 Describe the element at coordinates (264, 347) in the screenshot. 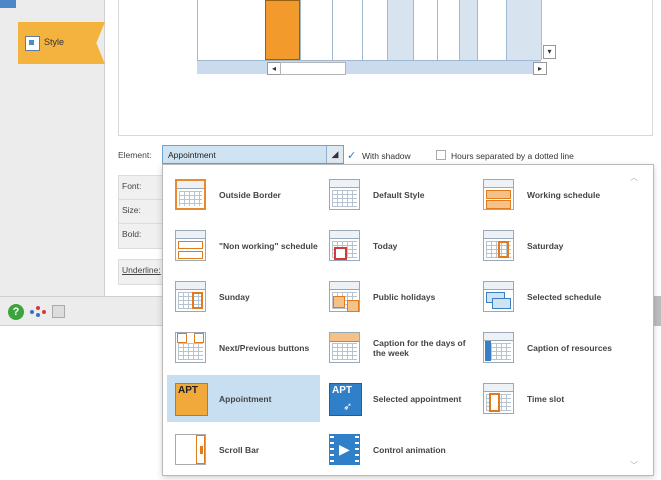

I see `list-item-label: Next/Previous buttons` at that location.